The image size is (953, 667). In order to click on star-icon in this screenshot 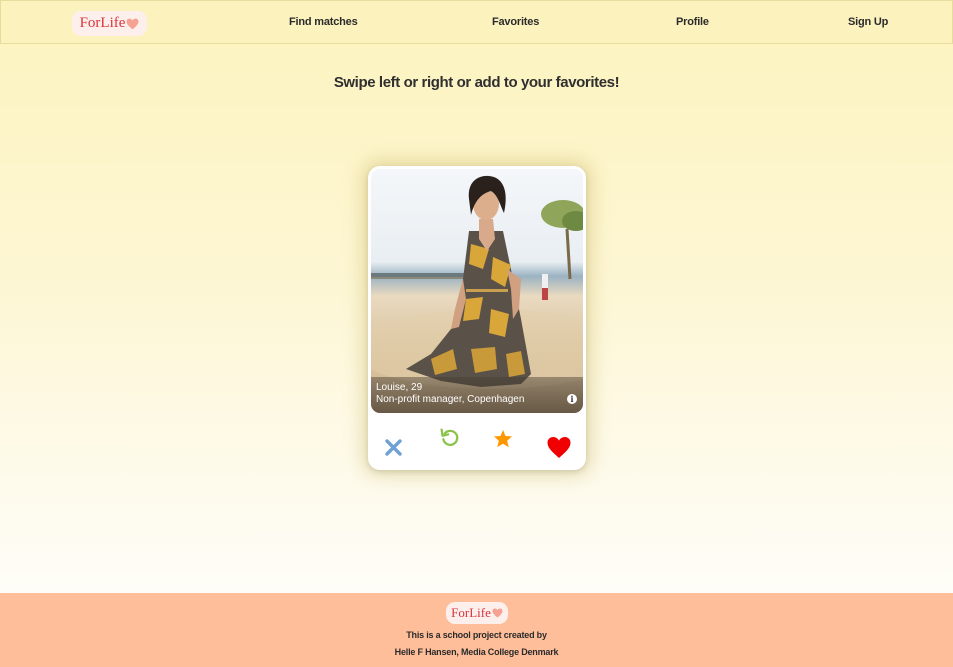, I will do `click(503, 438)`.